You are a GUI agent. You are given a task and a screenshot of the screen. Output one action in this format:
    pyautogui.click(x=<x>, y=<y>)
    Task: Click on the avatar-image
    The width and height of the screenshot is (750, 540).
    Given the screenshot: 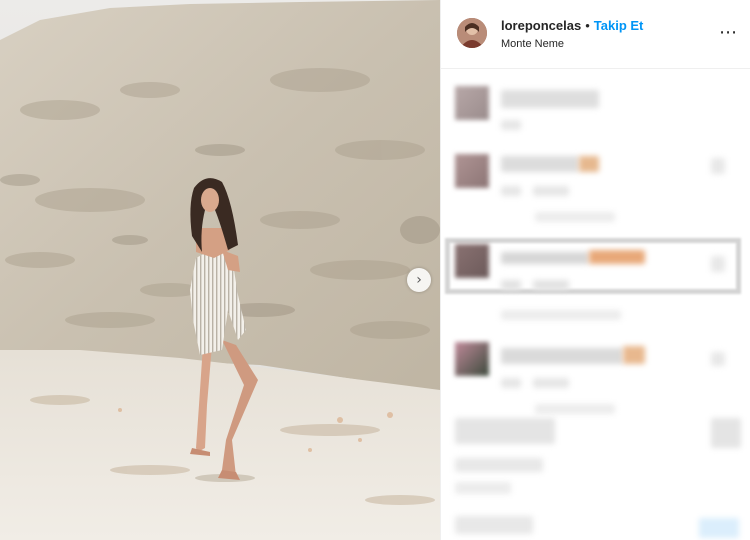 What is the action you would take?
    pyautogui.click(x=472, y=33)
    